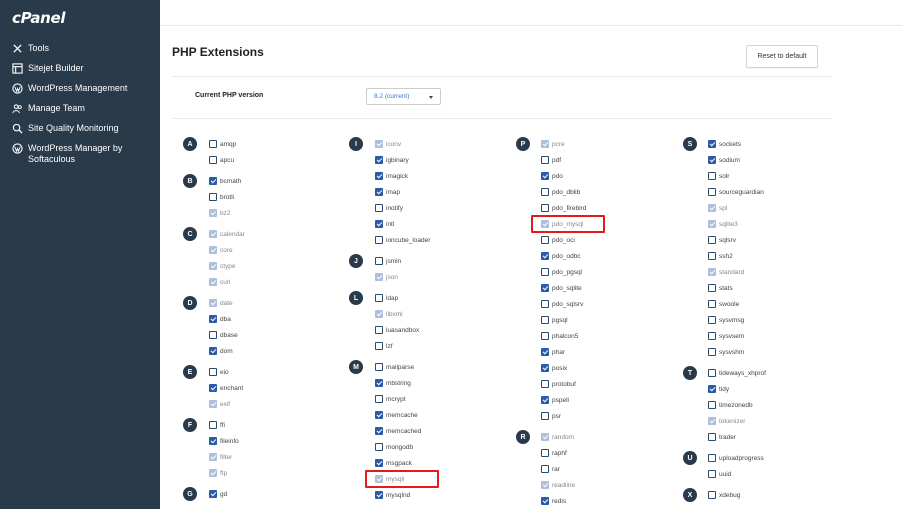  Describe the element at coordinates (561, 256) in the screenshot. I see `extension-pdo-odbc: pdo_odbc` at that location.